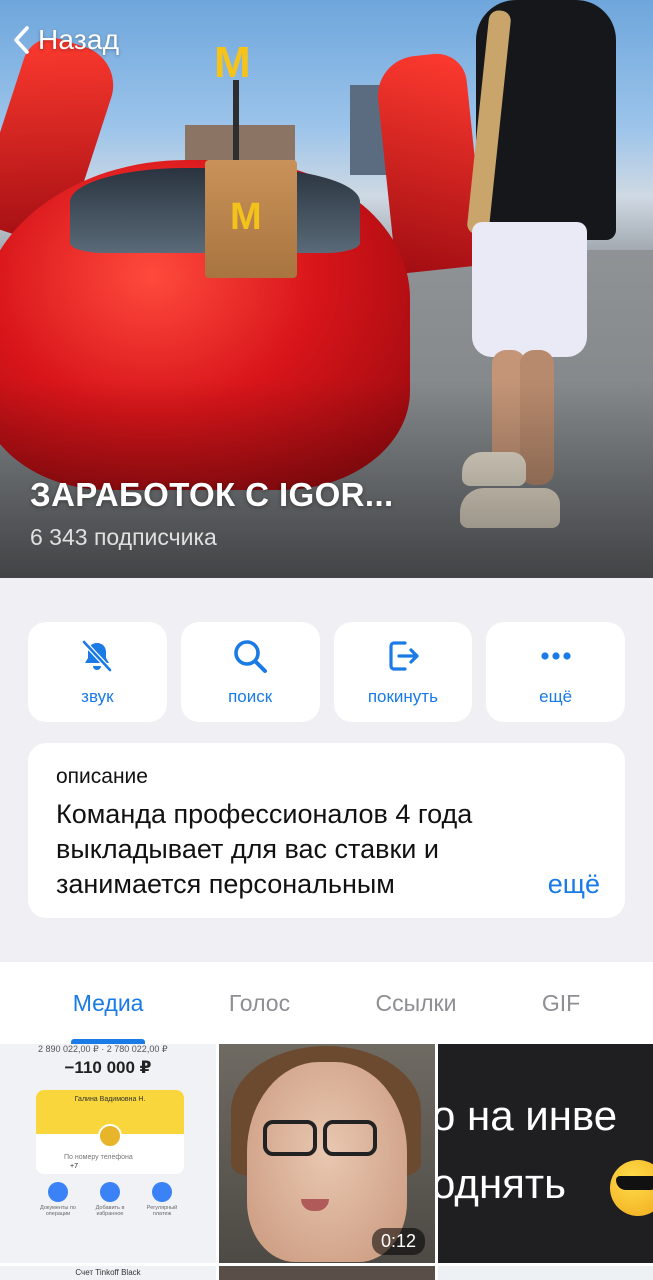 The image size is (653, 1280). I want to click on tab-media: Медиа, so click(108, 1003).